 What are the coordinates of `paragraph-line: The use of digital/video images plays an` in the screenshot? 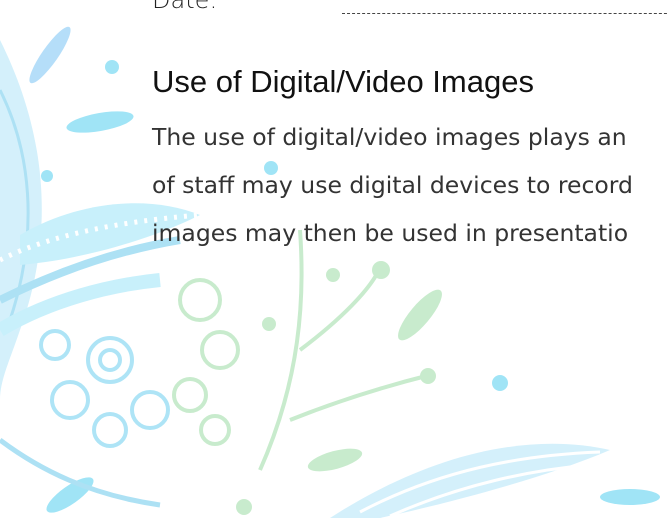 It's located at (389, 137).